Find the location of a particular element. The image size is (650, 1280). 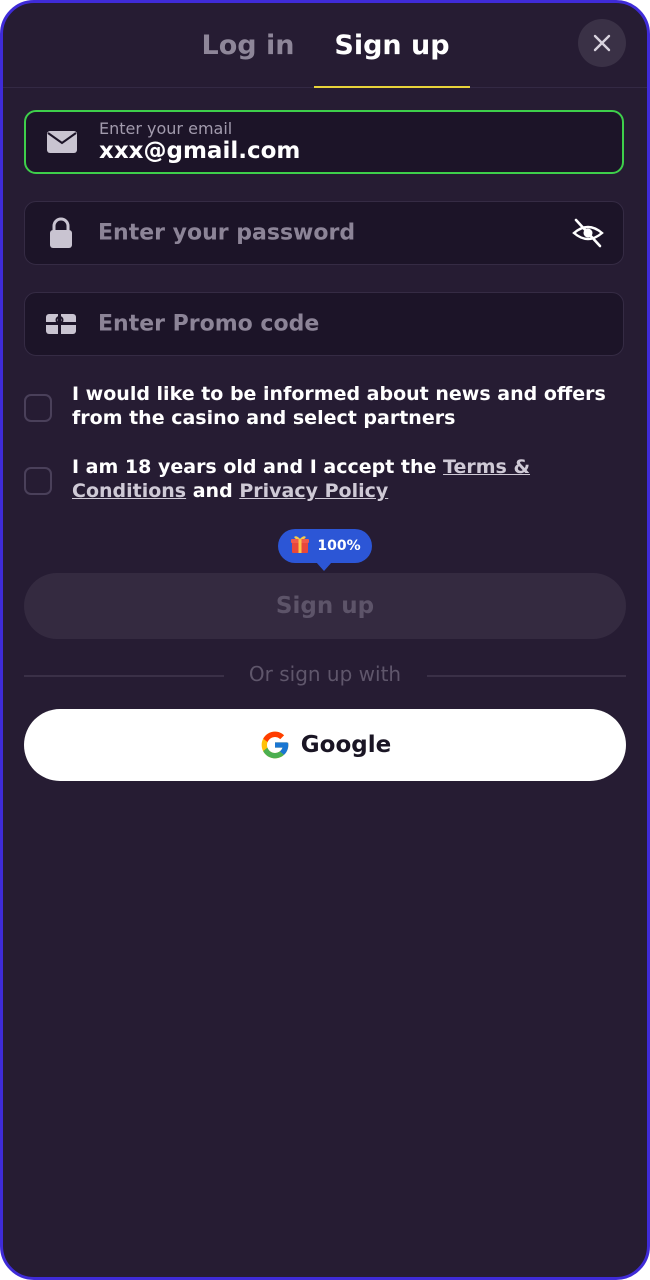

email-label: Enter your email is located at coordinates (166, 128).